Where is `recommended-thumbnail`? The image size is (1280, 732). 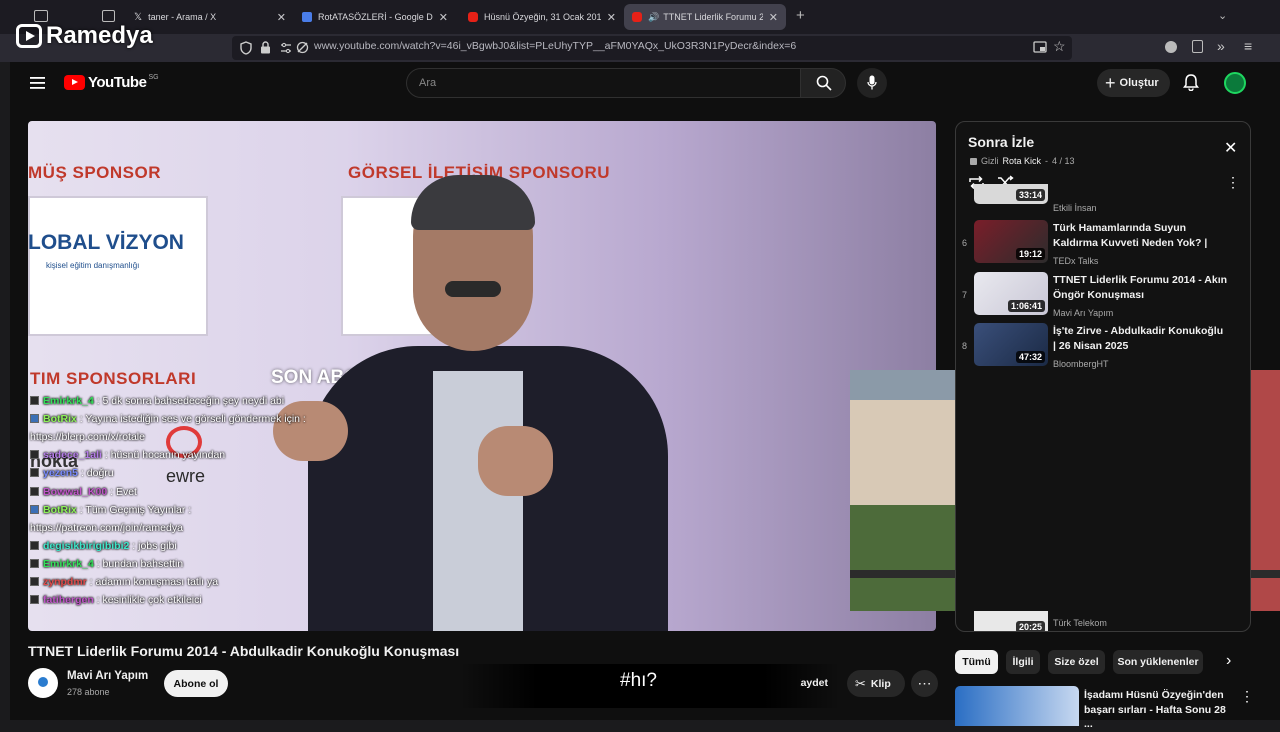
recommended-thumbnail is located at coordinates (1017, 706).